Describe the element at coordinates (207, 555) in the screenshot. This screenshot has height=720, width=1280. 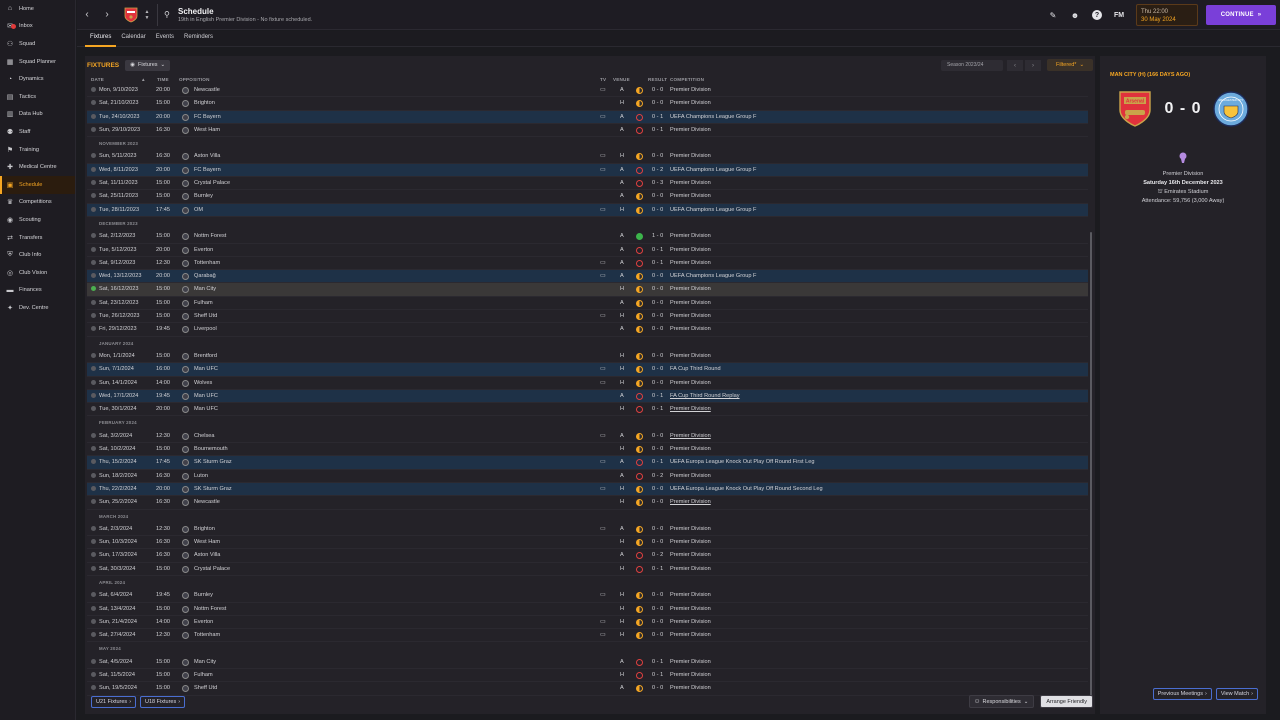
I see `fixture-opposition: Aston Villa` at that location.